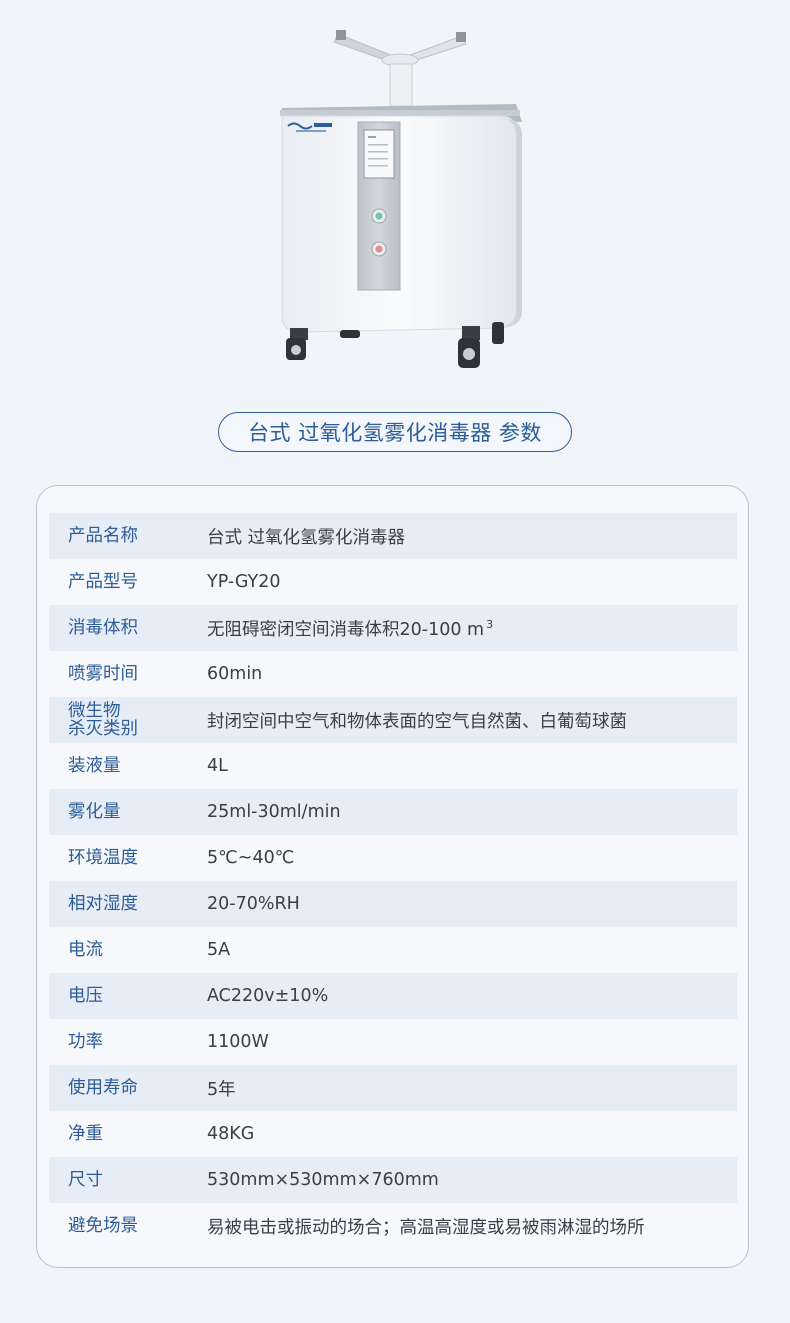 This screenshot has height=1323, width=790. What do you see at coordinates (85, 1042) in the screenshot?
I see `spec-label: 功率` at bounding box center [85, 1042].